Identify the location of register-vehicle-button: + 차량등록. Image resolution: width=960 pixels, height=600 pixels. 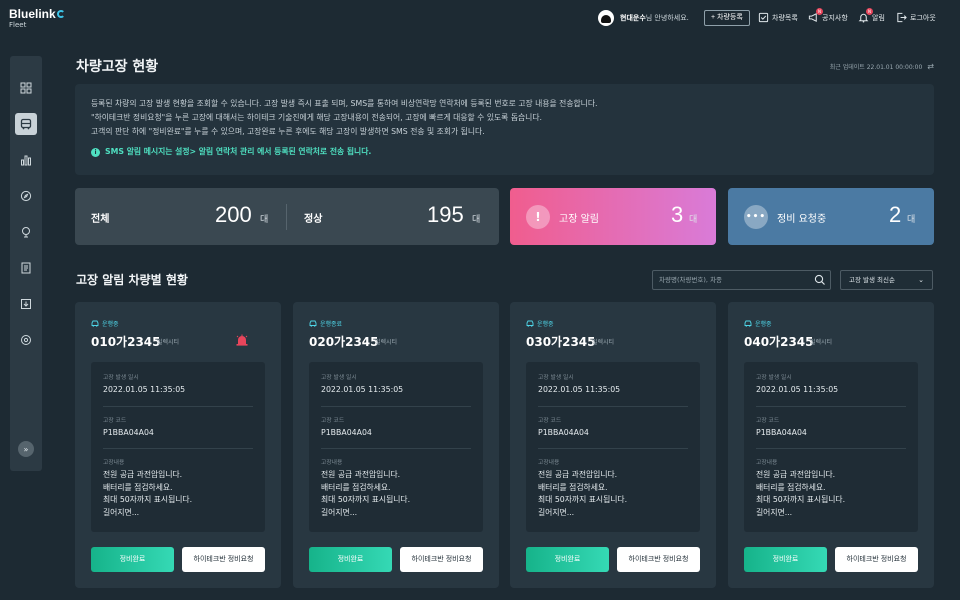
(727, 18).